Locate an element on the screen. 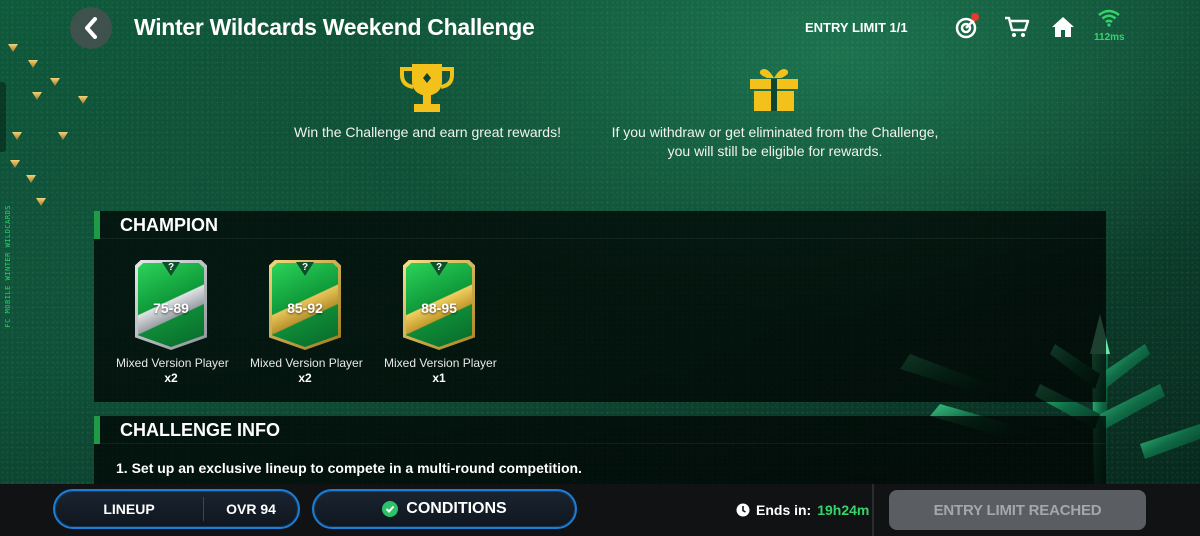  clock-icon is located at coordinates (743, 510).